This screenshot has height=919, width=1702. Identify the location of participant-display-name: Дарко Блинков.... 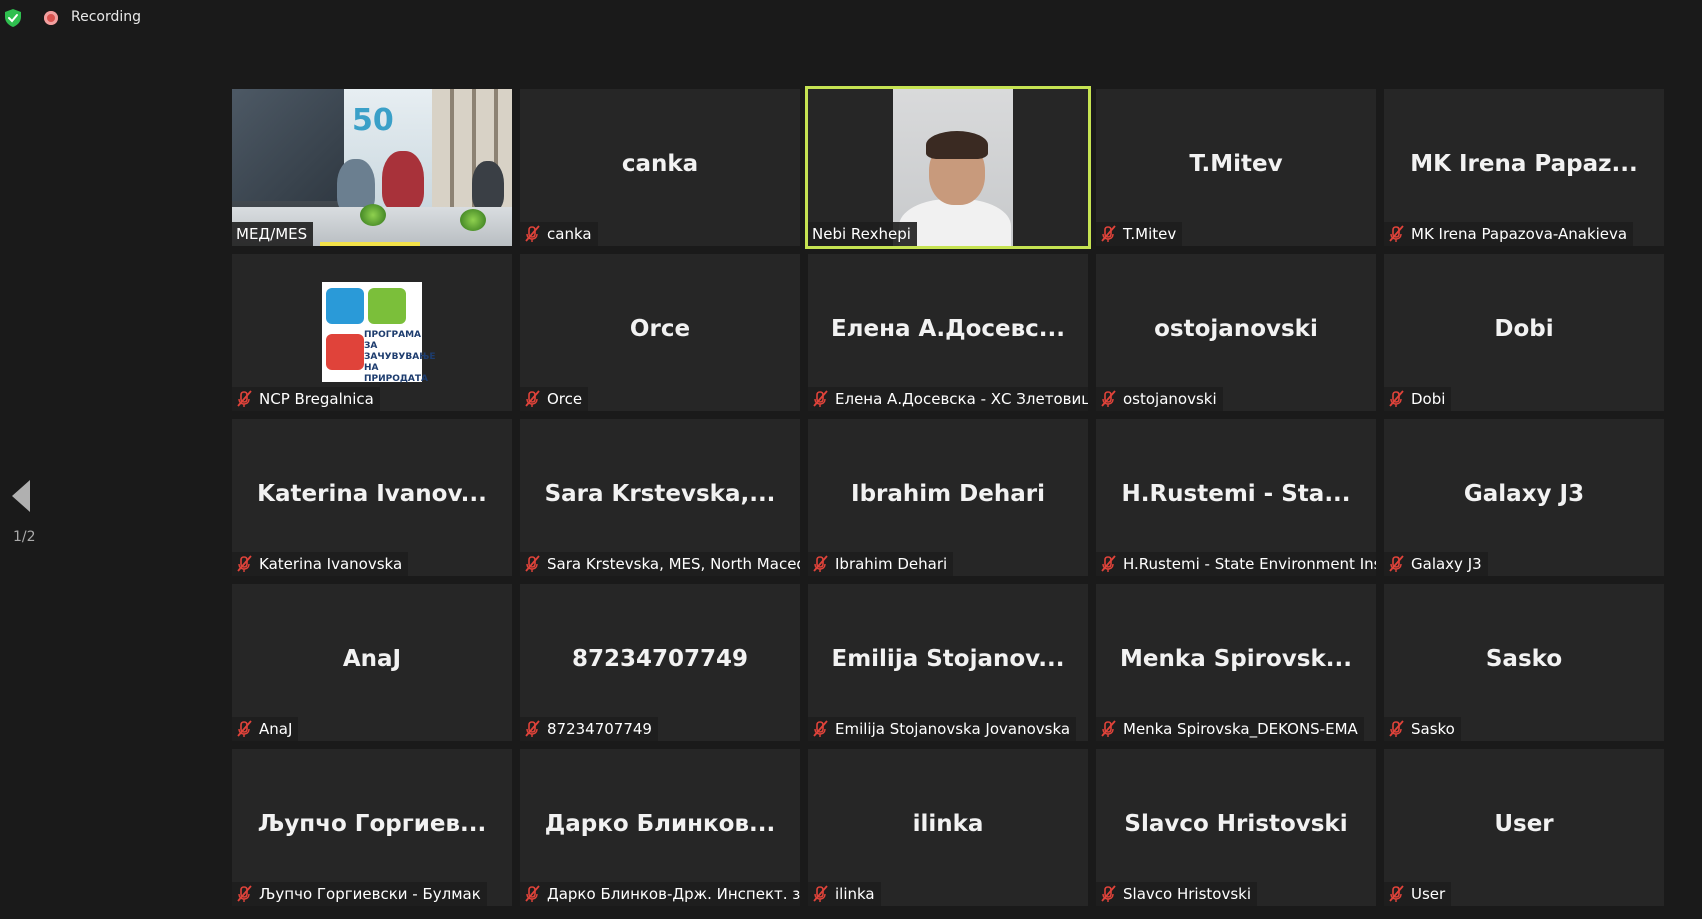
(660, 824).